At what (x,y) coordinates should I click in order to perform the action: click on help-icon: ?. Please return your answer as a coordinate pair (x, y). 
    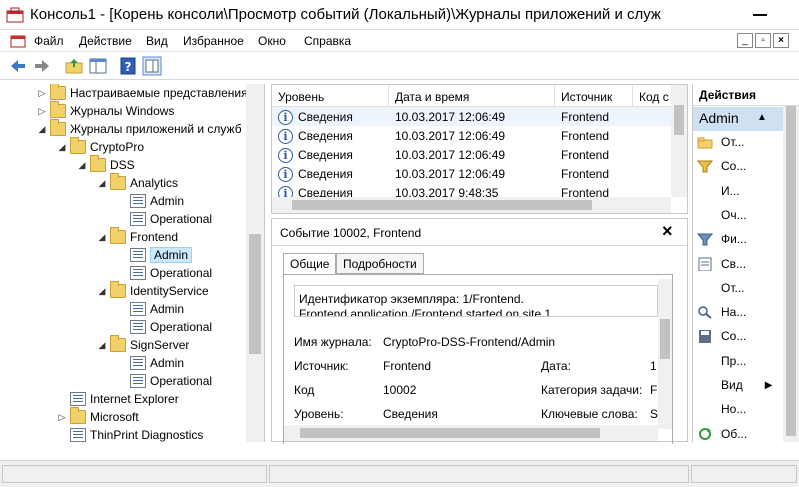
    Looking at the image, I should click on (128, 66).